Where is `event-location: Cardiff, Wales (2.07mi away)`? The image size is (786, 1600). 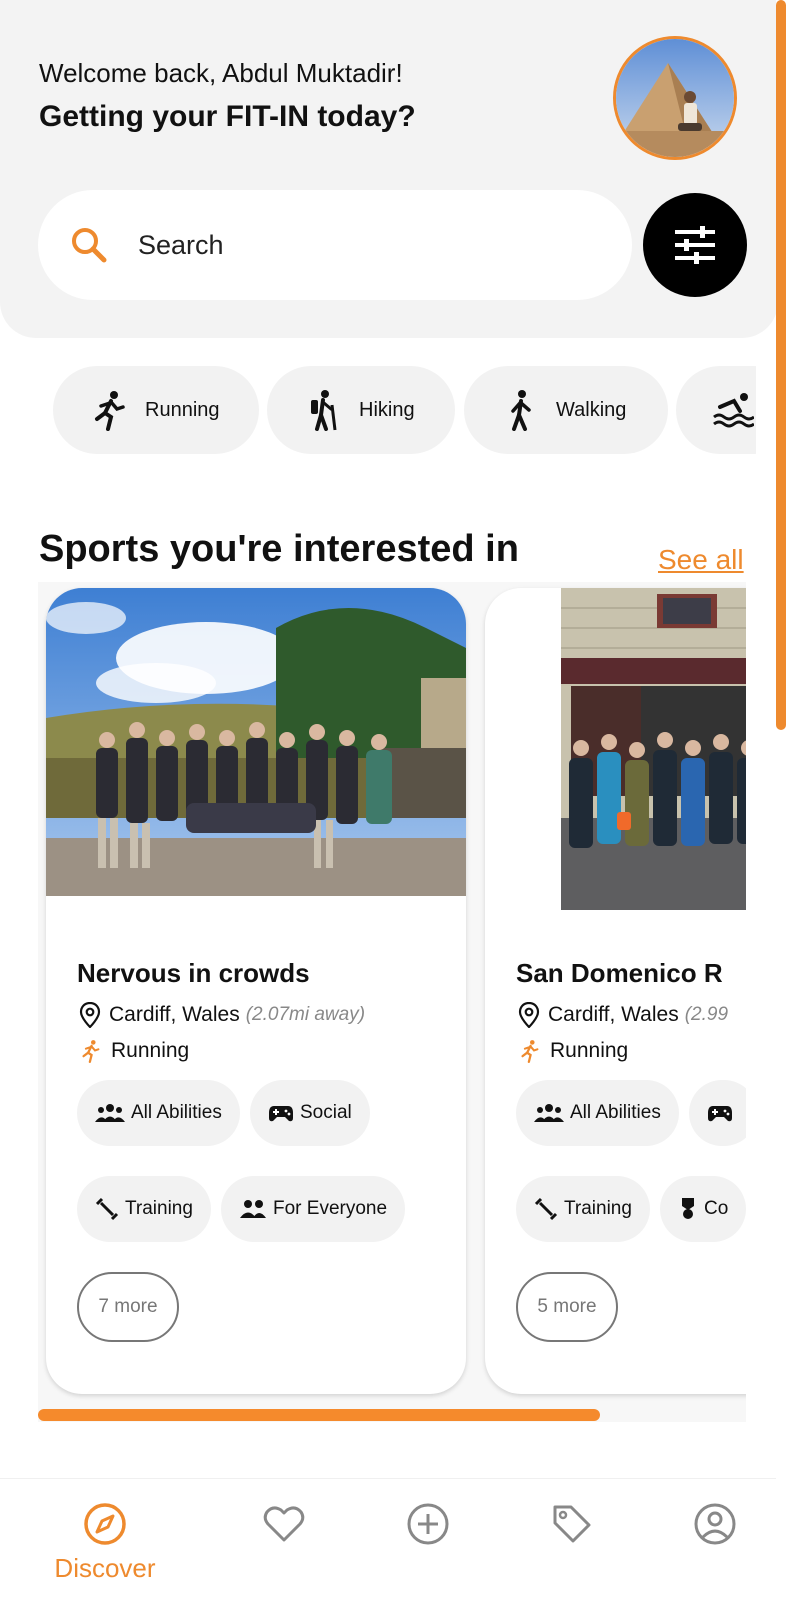
event-location: Cardiff, Wales (2.07mi away) is located at coordinates (222, 1015).